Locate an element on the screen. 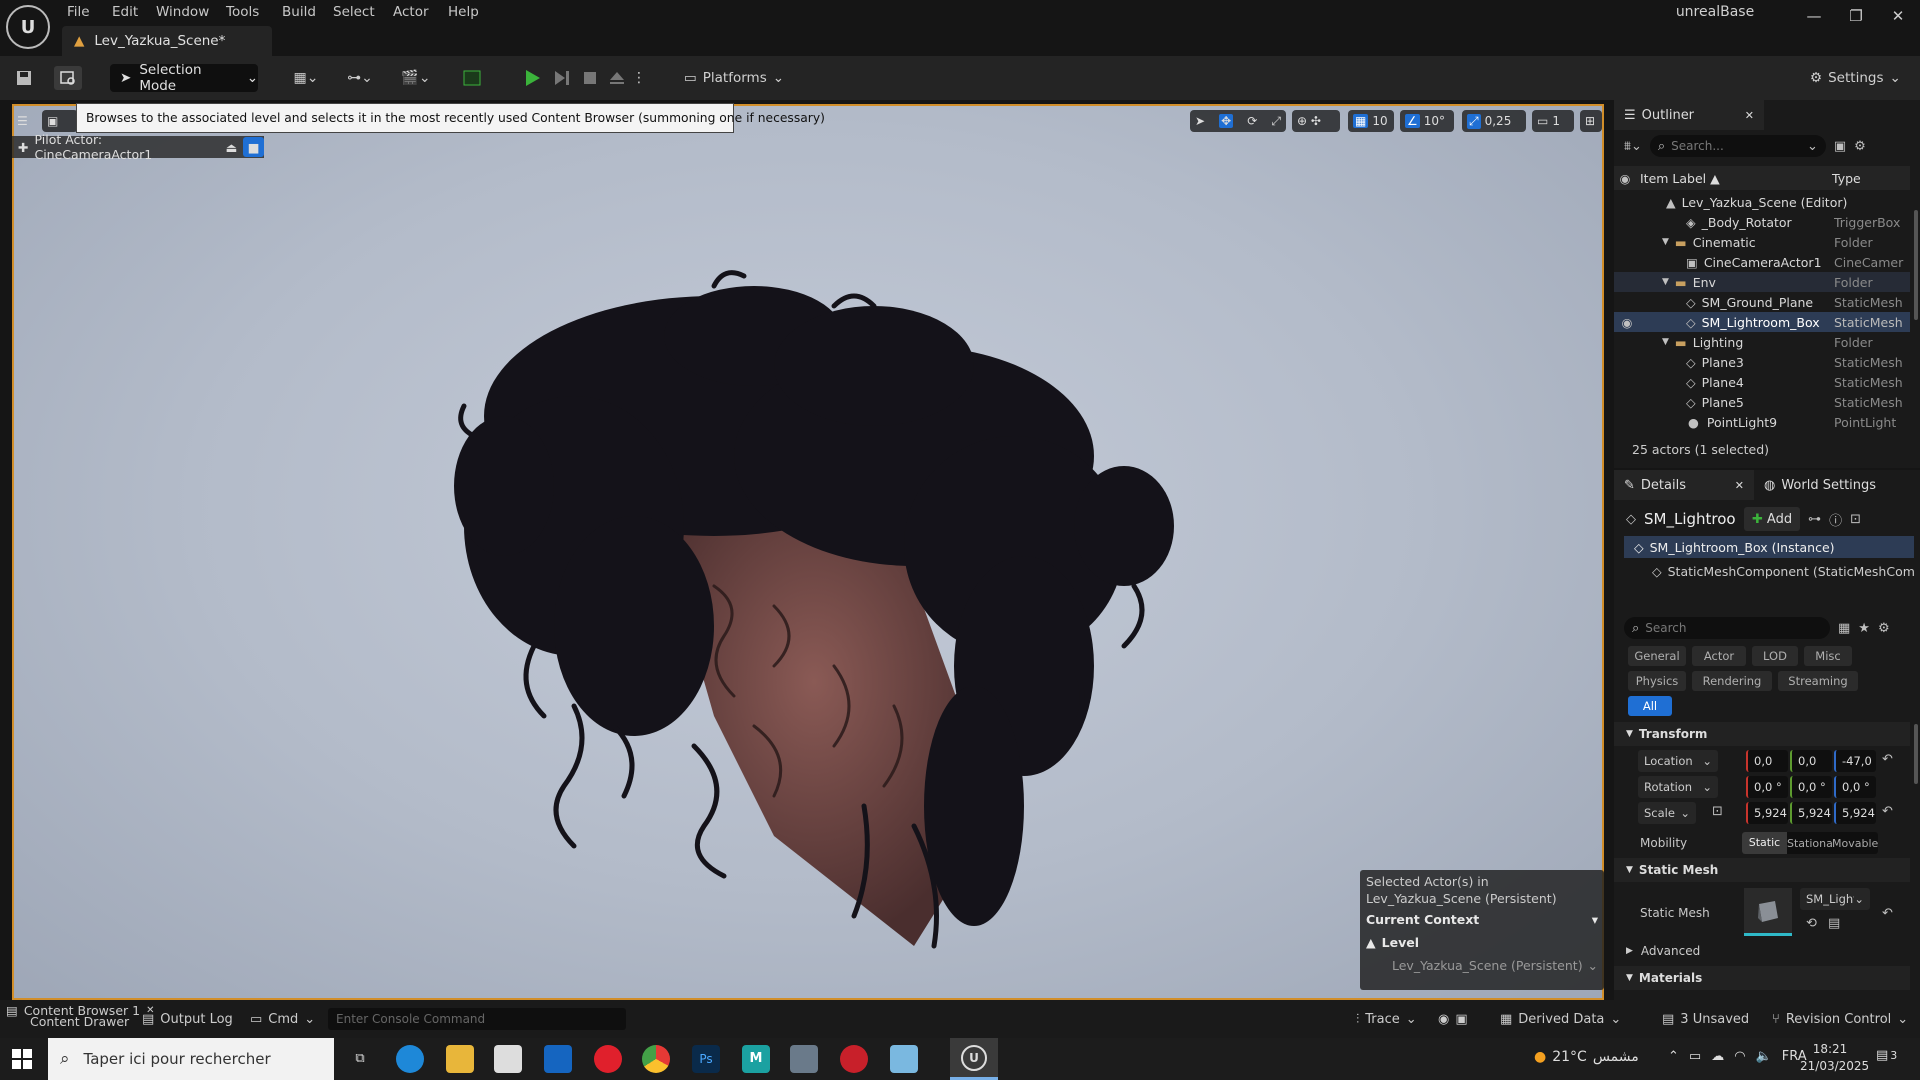 The height and width of the screenshot is (1080, 1920). step-icon is located at coordinates (562, 78).